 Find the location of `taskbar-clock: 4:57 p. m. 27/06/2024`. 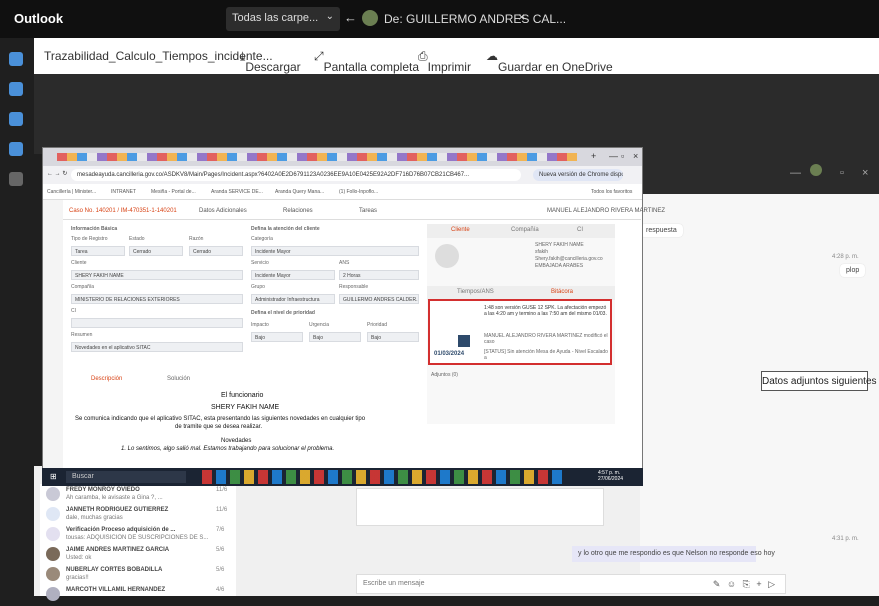

taskbar-clock: 4:57 p. m. 27/06/2024 is located at coordinates (610, 476).